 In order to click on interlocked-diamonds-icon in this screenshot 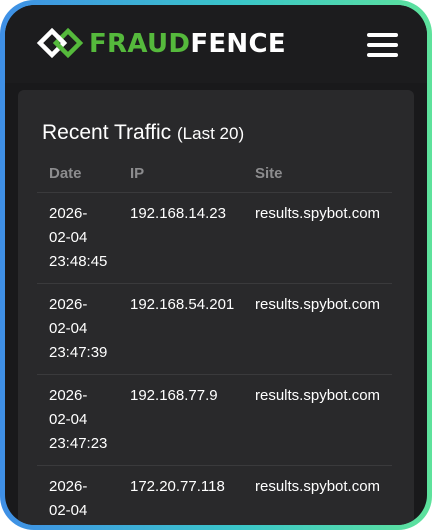, I will do `click(60, 43)`.